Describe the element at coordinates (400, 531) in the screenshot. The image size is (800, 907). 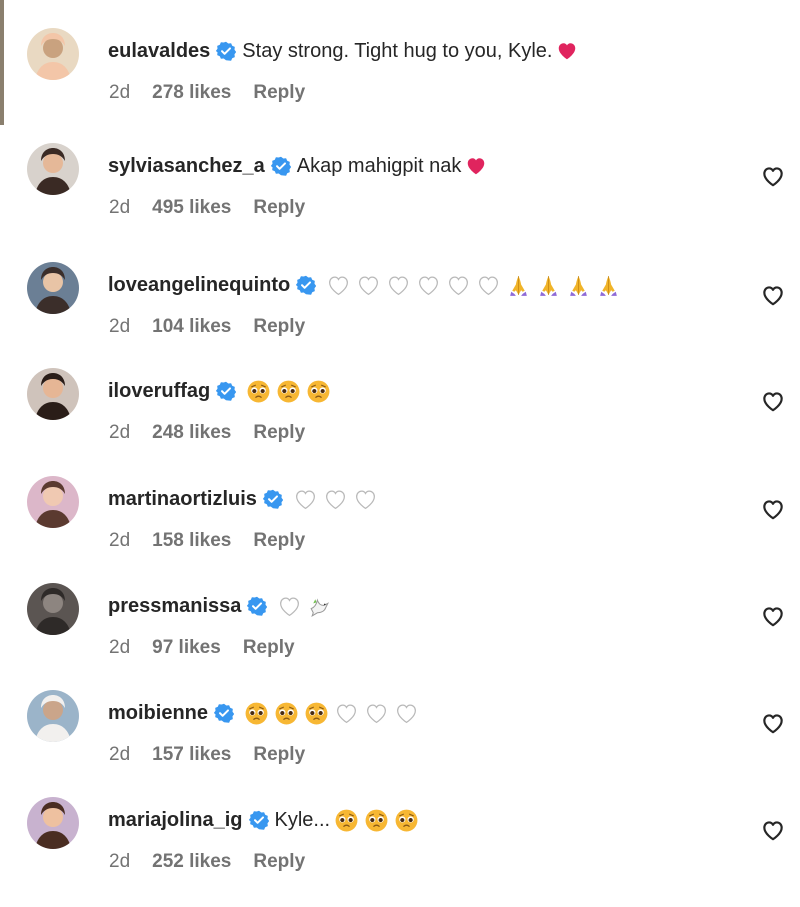
I see `comment-item: martinaortizluis 2d 158 likes Reply` at that location.